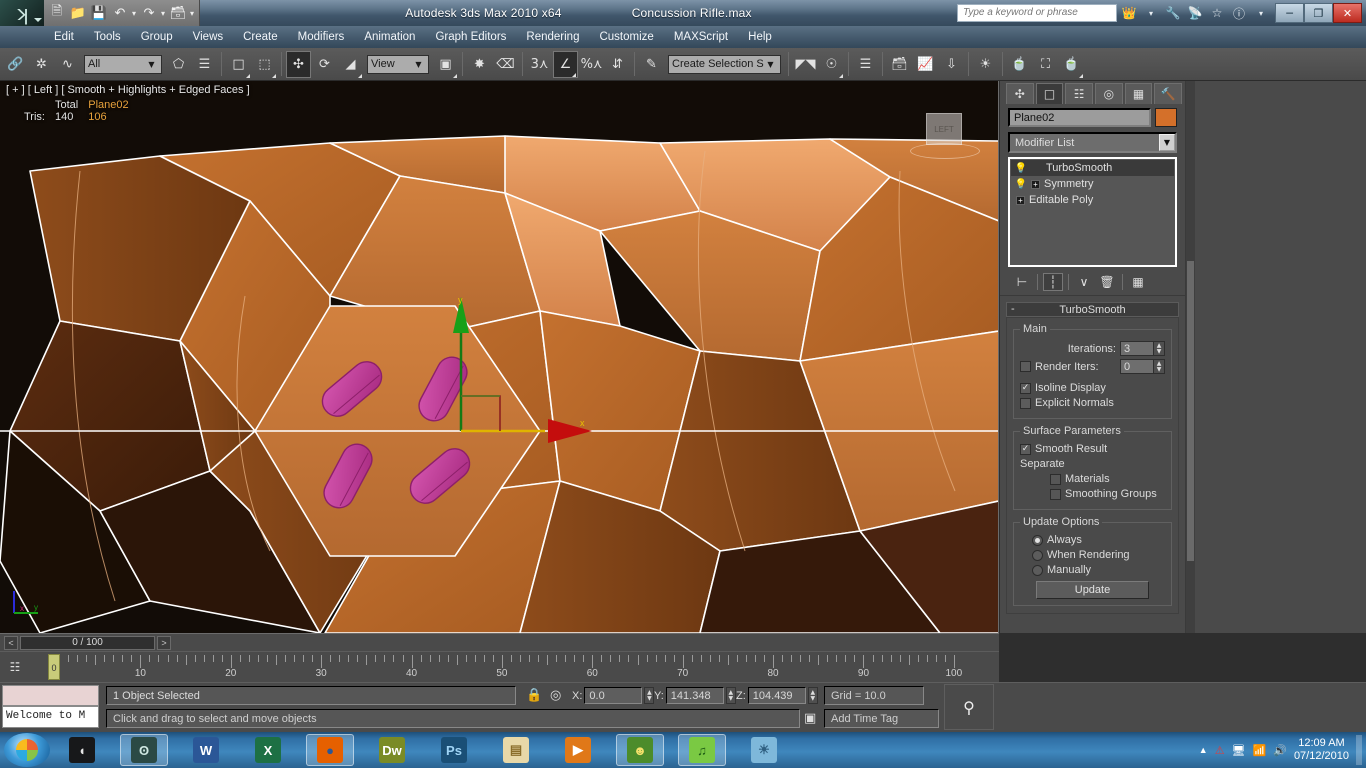 The width and height of the screenshot is (1366, 768). Describe the element at coordinates (1092, 494) in the screenshot. I see `separate-smoothing-groups-row: Smoothing Groups` at that location.